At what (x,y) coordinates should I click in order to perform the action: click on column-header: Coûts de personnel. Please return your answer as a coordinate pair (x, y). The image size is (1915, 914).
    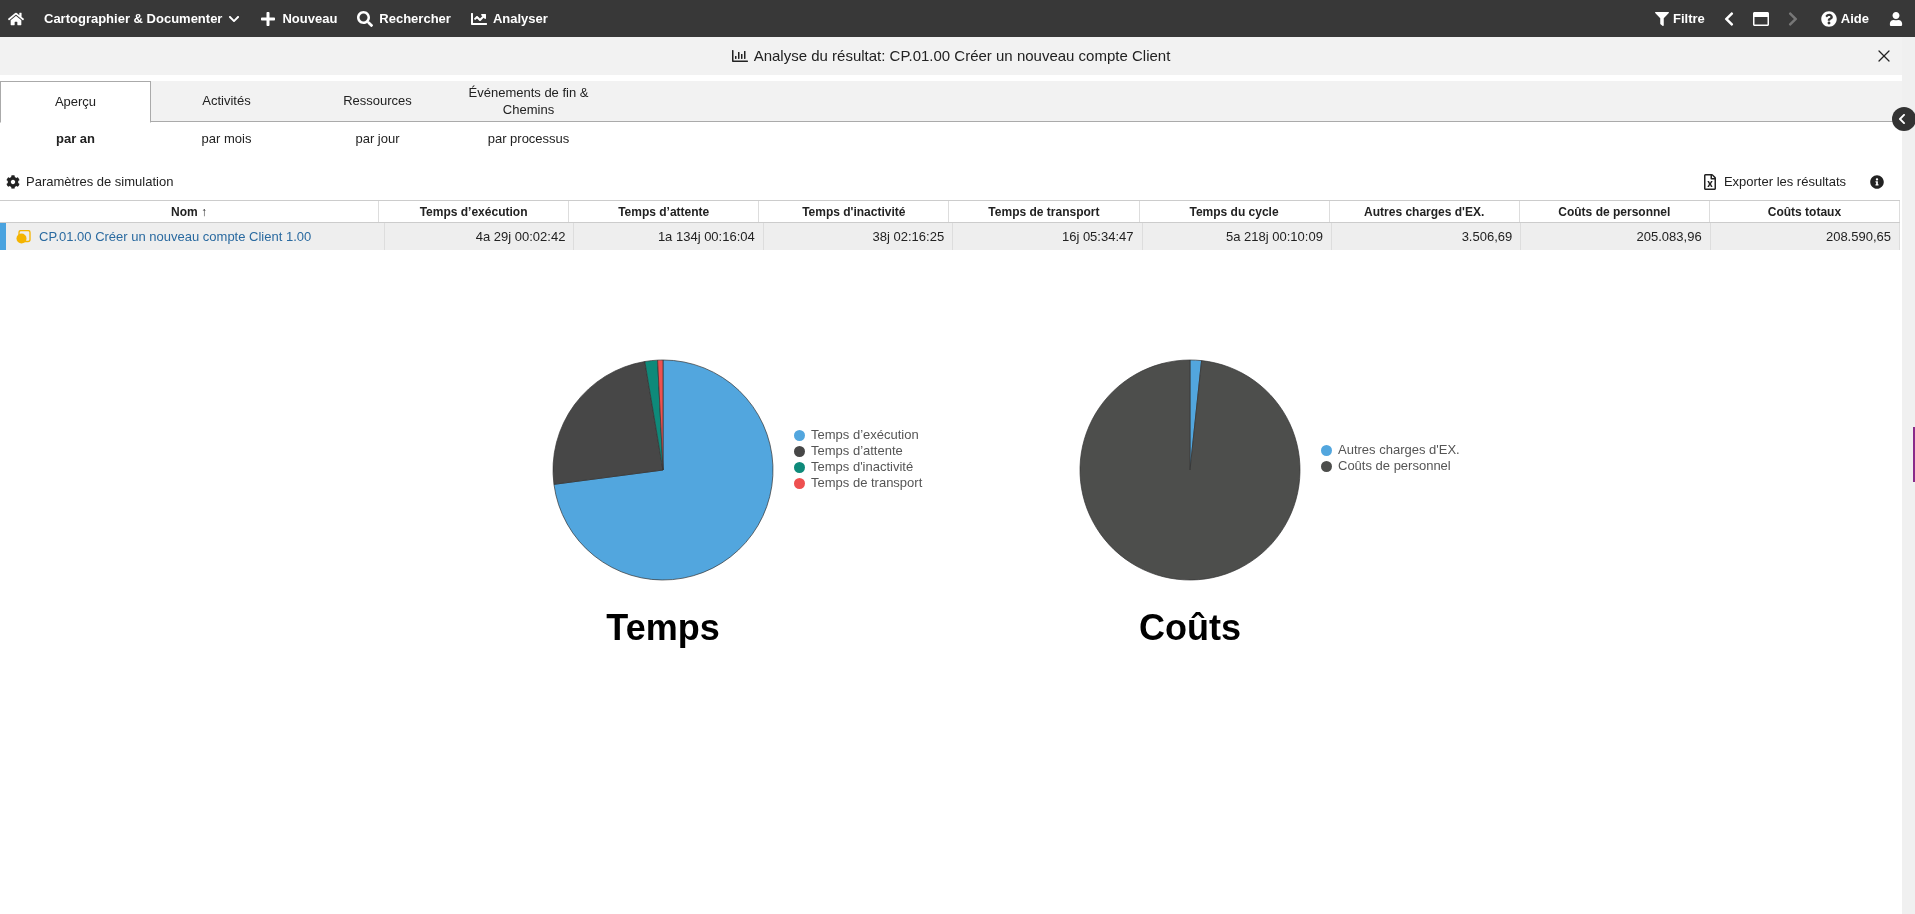
    Looking at the image, I should click on (1614, 211).